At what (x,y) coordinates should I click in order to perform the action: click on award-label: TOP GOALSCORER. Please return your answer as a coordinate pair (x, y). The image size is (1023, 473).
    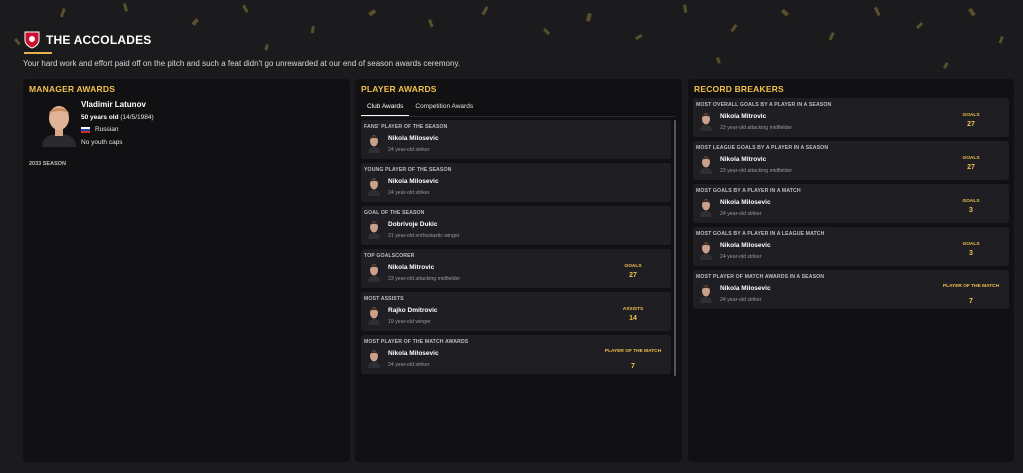
    Looking at the image, I should click on (389, 256).